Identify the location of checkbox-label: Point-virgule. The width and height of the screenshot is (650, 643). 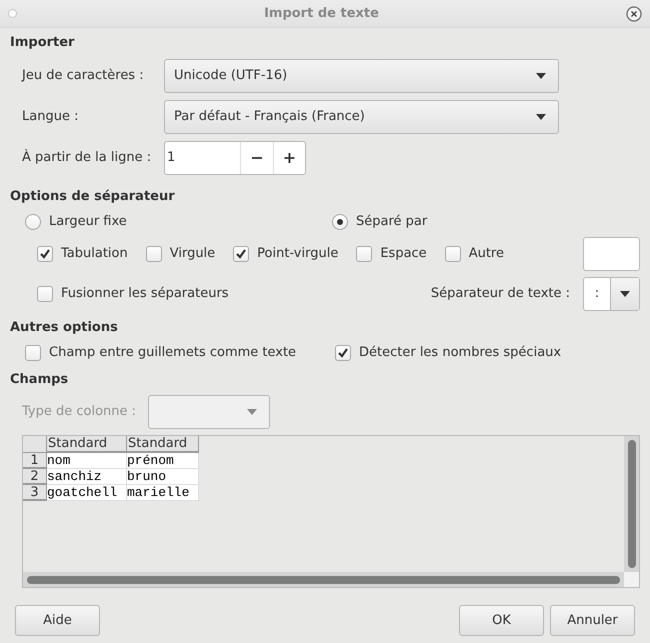
(297, 254).